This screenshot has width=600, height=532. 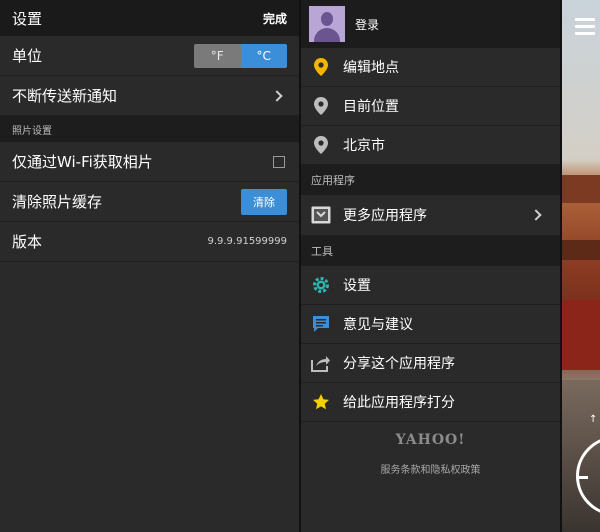 What do you see at coordinates (378, 325) in the screenshot?
I see `drawer-item-label: 意见与建议` at bounding box center [378, 325].